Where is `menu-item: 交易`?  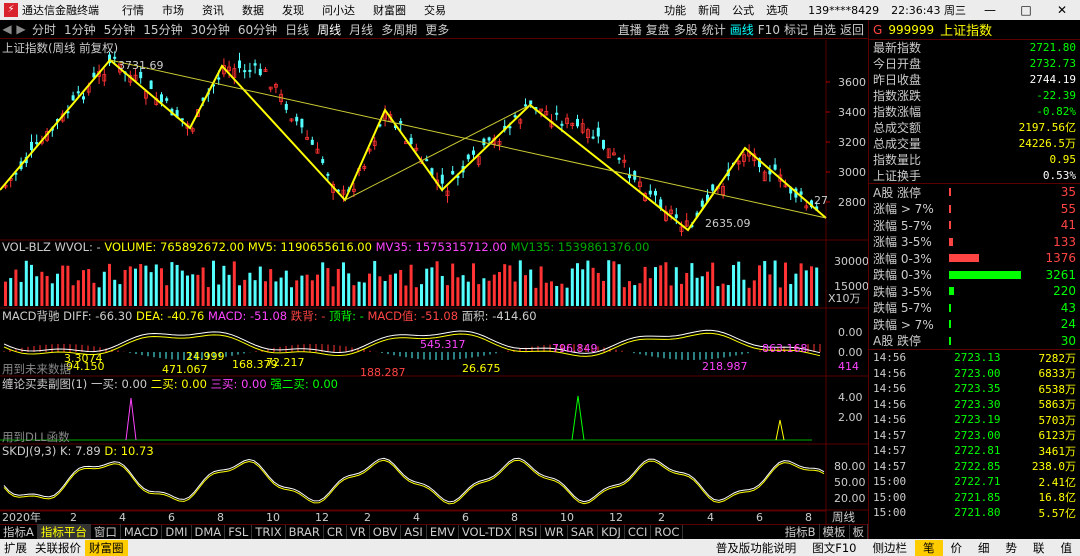
menu-item: 交易 is located at coordinates (435, 10).